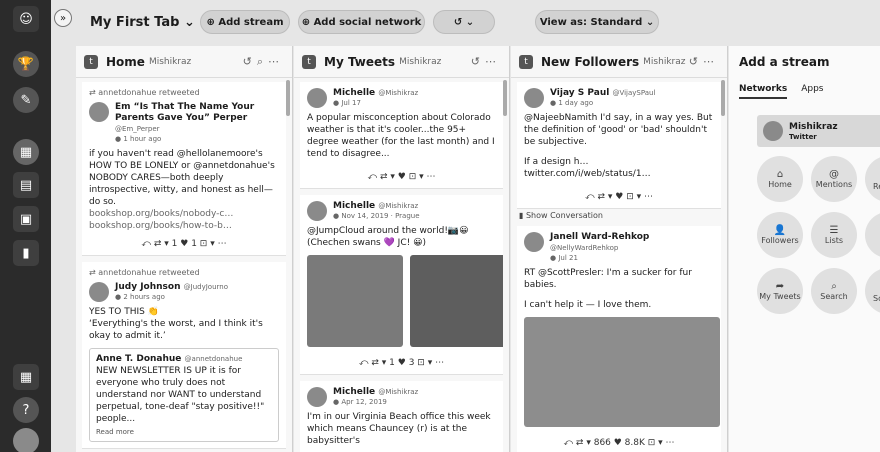 This screenshot has width=880, height=452. What do you see at coordinates (148, 287) in the screenshot?
I see `author-name: Judy Johnson` at bounding box center [148, 287].